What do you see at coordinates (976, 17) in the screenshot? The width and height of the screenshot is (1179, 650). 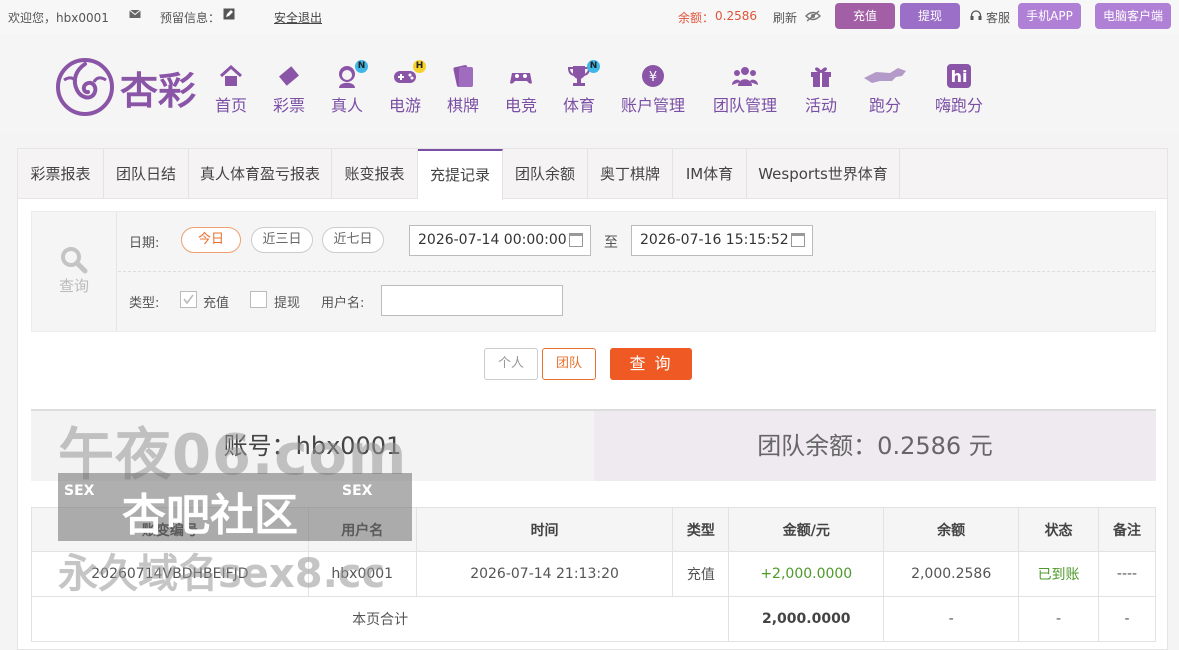 I see `headset-icon` at bounding box center [976, 17].